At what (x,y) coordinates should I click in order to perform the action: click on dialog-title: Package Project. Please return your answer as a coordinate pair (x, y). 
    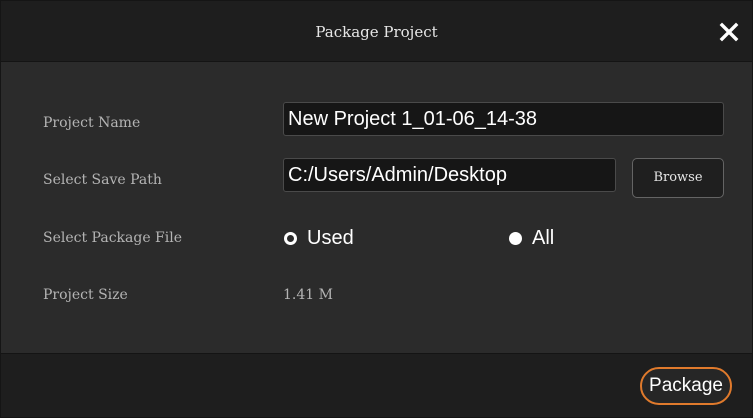
    Looking at the image, I should click on (376, 32).